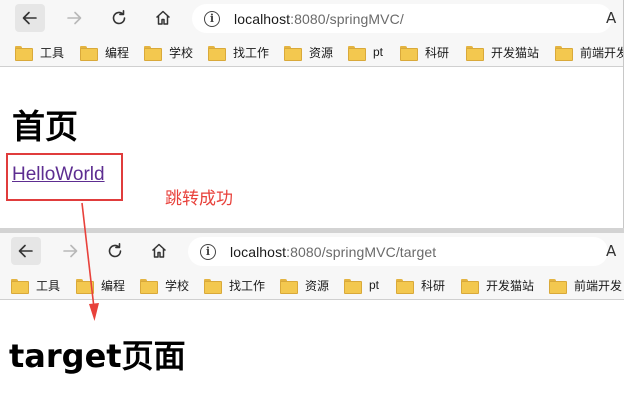 The image size is (624, 403). I want to click on browser-toolbar: i localhost:8080/springMVC/ A, so click(311, 18).